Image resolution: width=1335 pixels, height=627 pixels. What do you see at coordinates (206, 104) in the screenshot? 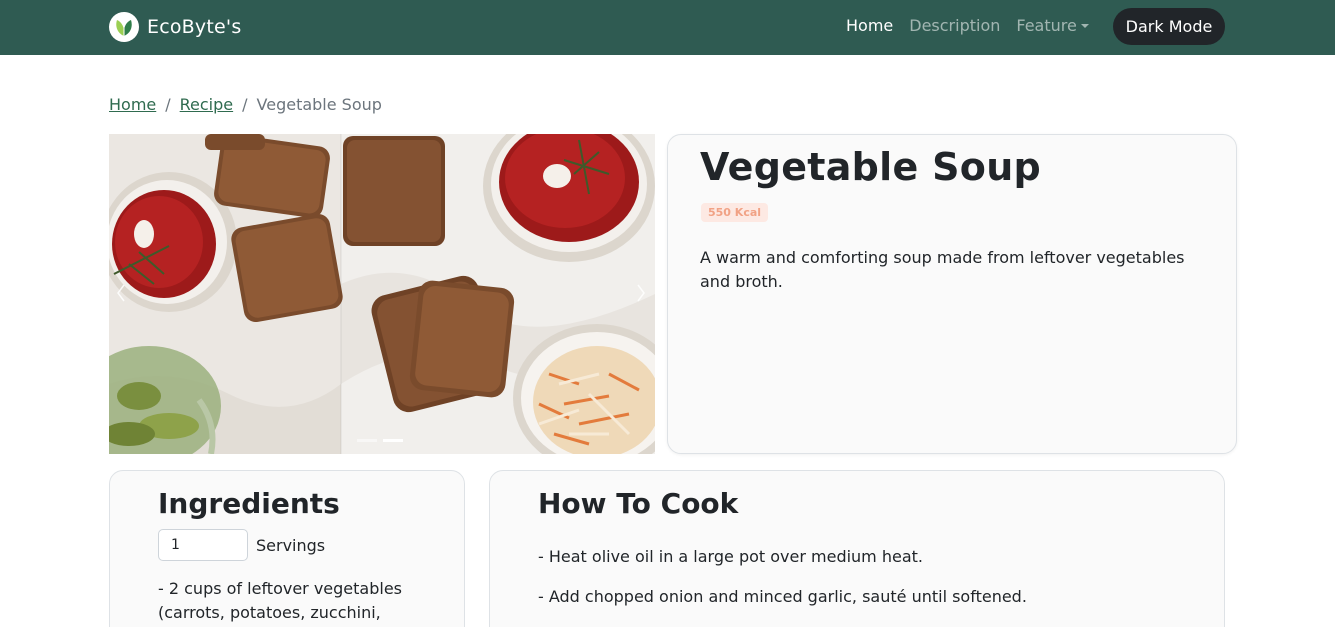
I see `breadcrumb-recipe: Recipe` at bounding box center [206, 104].